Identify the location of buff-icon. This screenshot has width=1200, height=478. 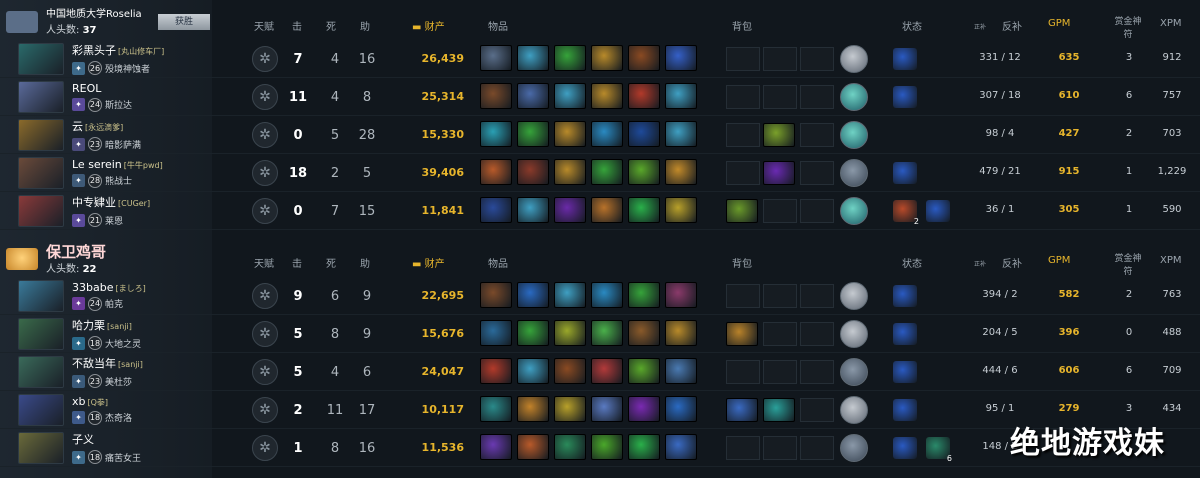
(905, 372).